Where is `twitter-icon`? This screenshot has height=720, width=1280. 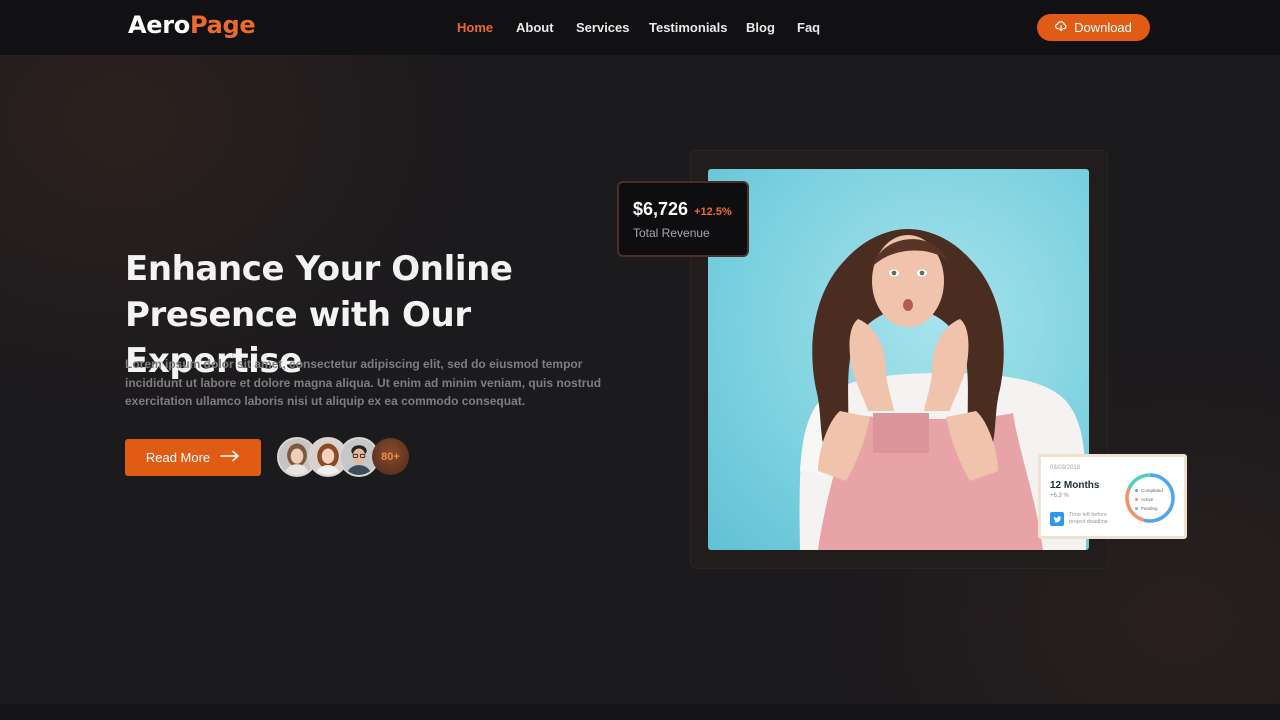 twitter-icon is located at coordinates (1057, 519).